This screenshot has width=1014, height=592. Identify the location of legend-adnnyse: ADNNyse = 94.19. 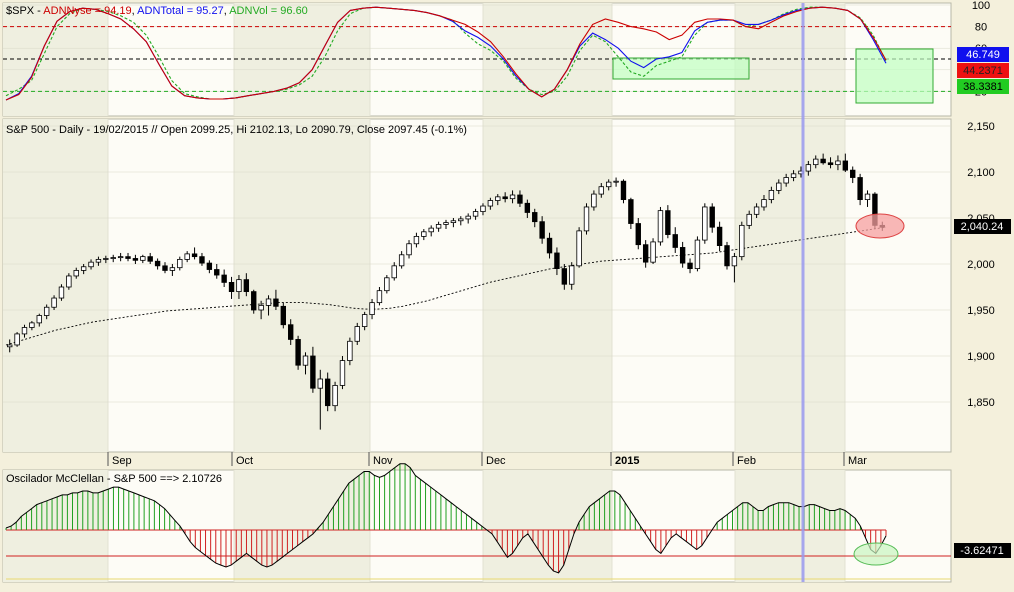
(87, 11).